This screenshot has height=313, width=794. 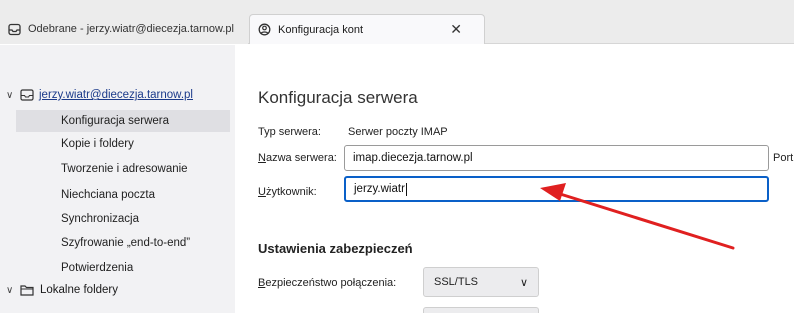 I want to click on sidebar-item-label: Niechciana poczta, so click(x=108, y=195).